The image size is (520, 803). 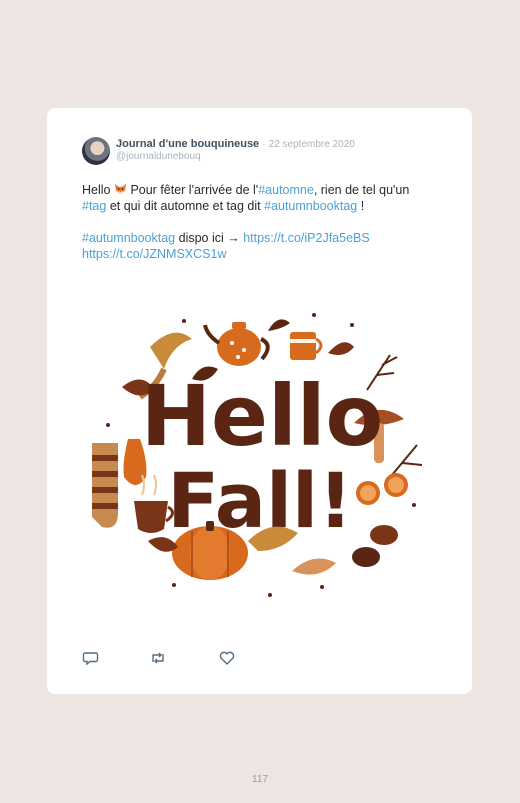 I want to click on text-et-qui-dit: et qui dit automne et tag dit, so click(x=185, y=206).